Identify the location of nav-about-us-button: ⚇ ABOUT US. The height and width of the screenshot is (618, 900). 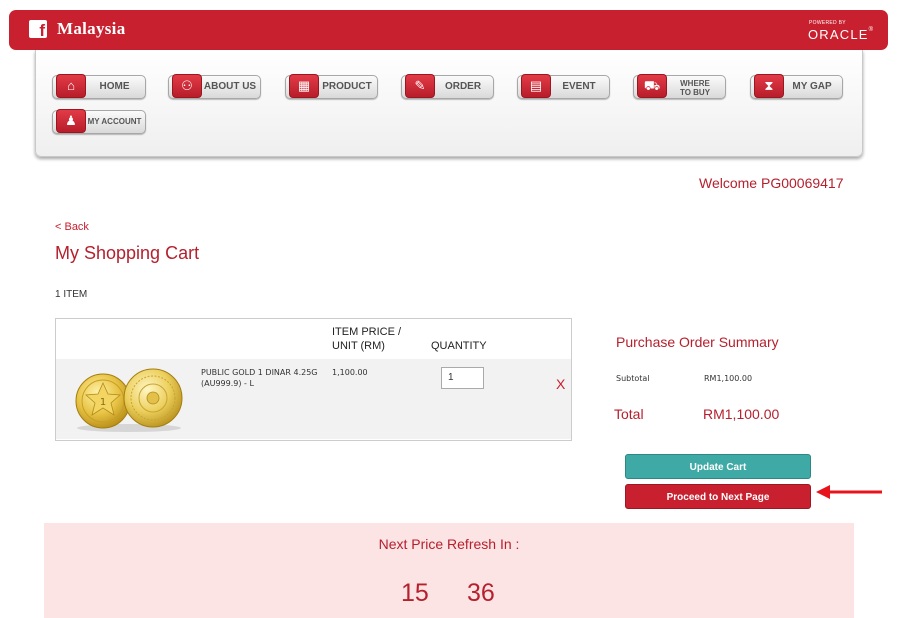
(214, 86).